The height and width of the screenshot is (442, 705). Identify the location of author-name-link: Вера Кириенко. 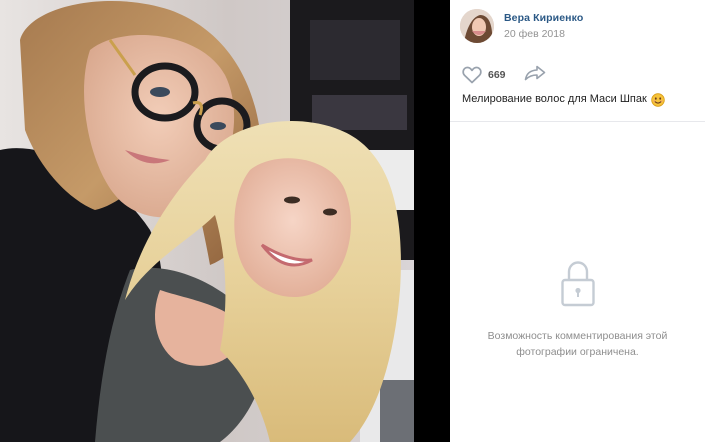
(543, 18).